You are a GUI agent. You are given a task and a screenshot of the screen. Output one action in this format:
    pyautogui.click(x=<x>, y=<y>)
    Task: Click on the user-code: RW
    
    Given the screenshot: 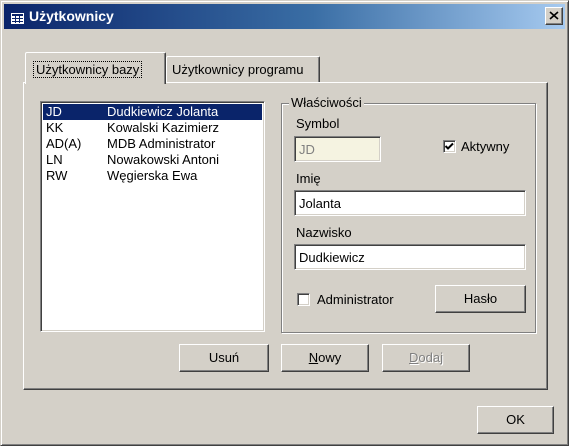 What is the action you would take?
    pyautogui.click(x=57, y=175)
    